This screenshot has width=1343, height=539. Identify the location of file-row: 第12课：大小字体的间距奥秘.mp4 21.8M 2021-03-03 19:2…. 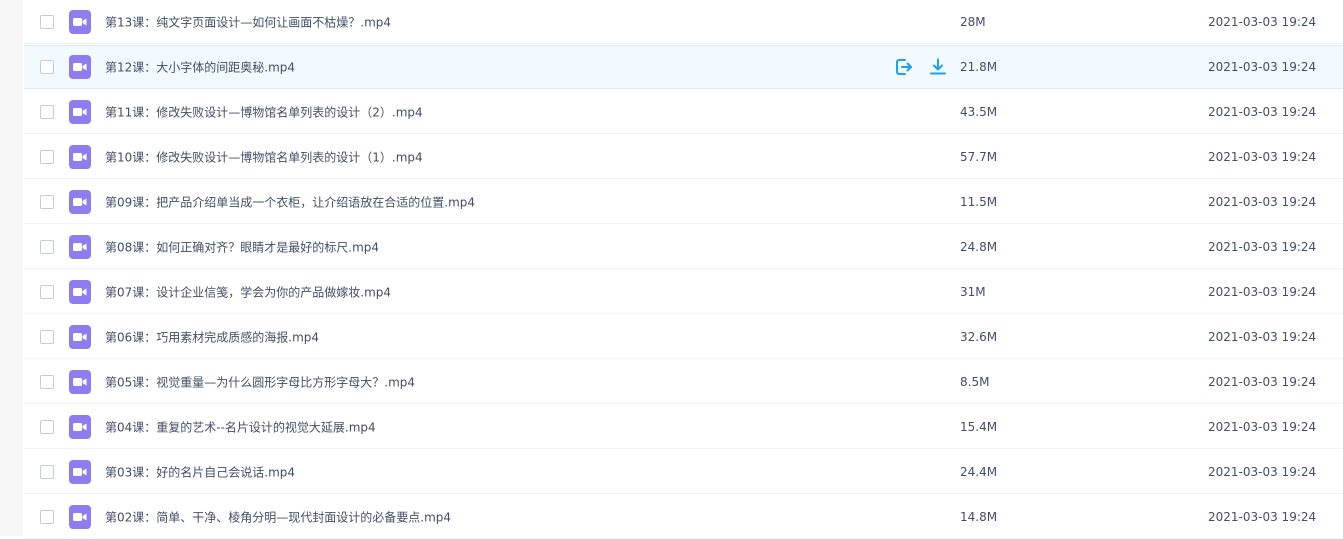
(683, 67).